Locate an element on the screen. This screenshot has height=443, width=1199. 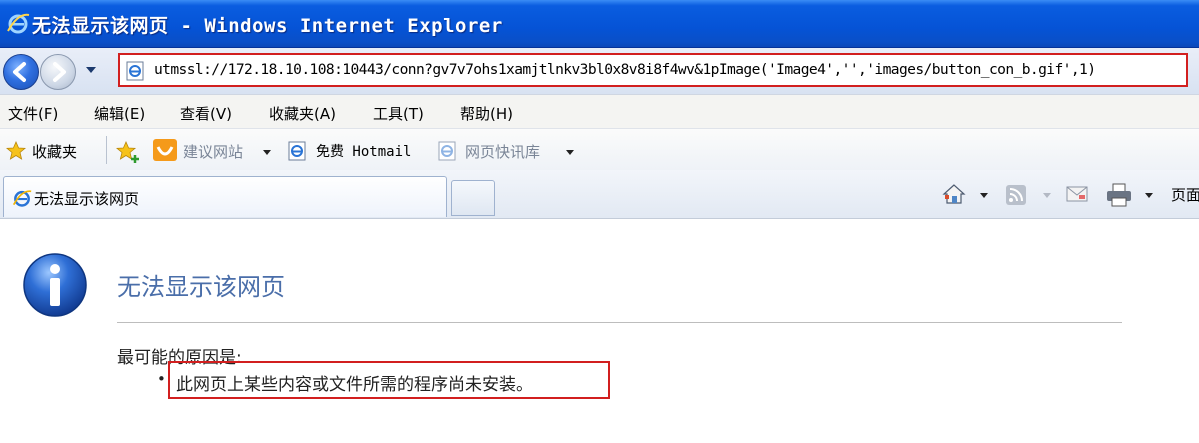
mail-icon is located at coordinates (1077, 194).